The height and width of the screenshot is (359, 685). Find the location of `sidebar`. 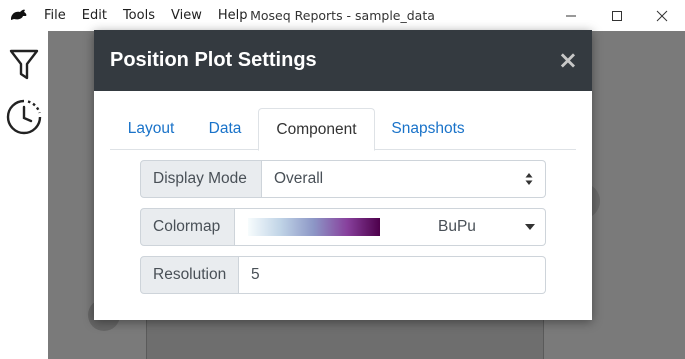

sidebar is located at coordinates (24, 195).